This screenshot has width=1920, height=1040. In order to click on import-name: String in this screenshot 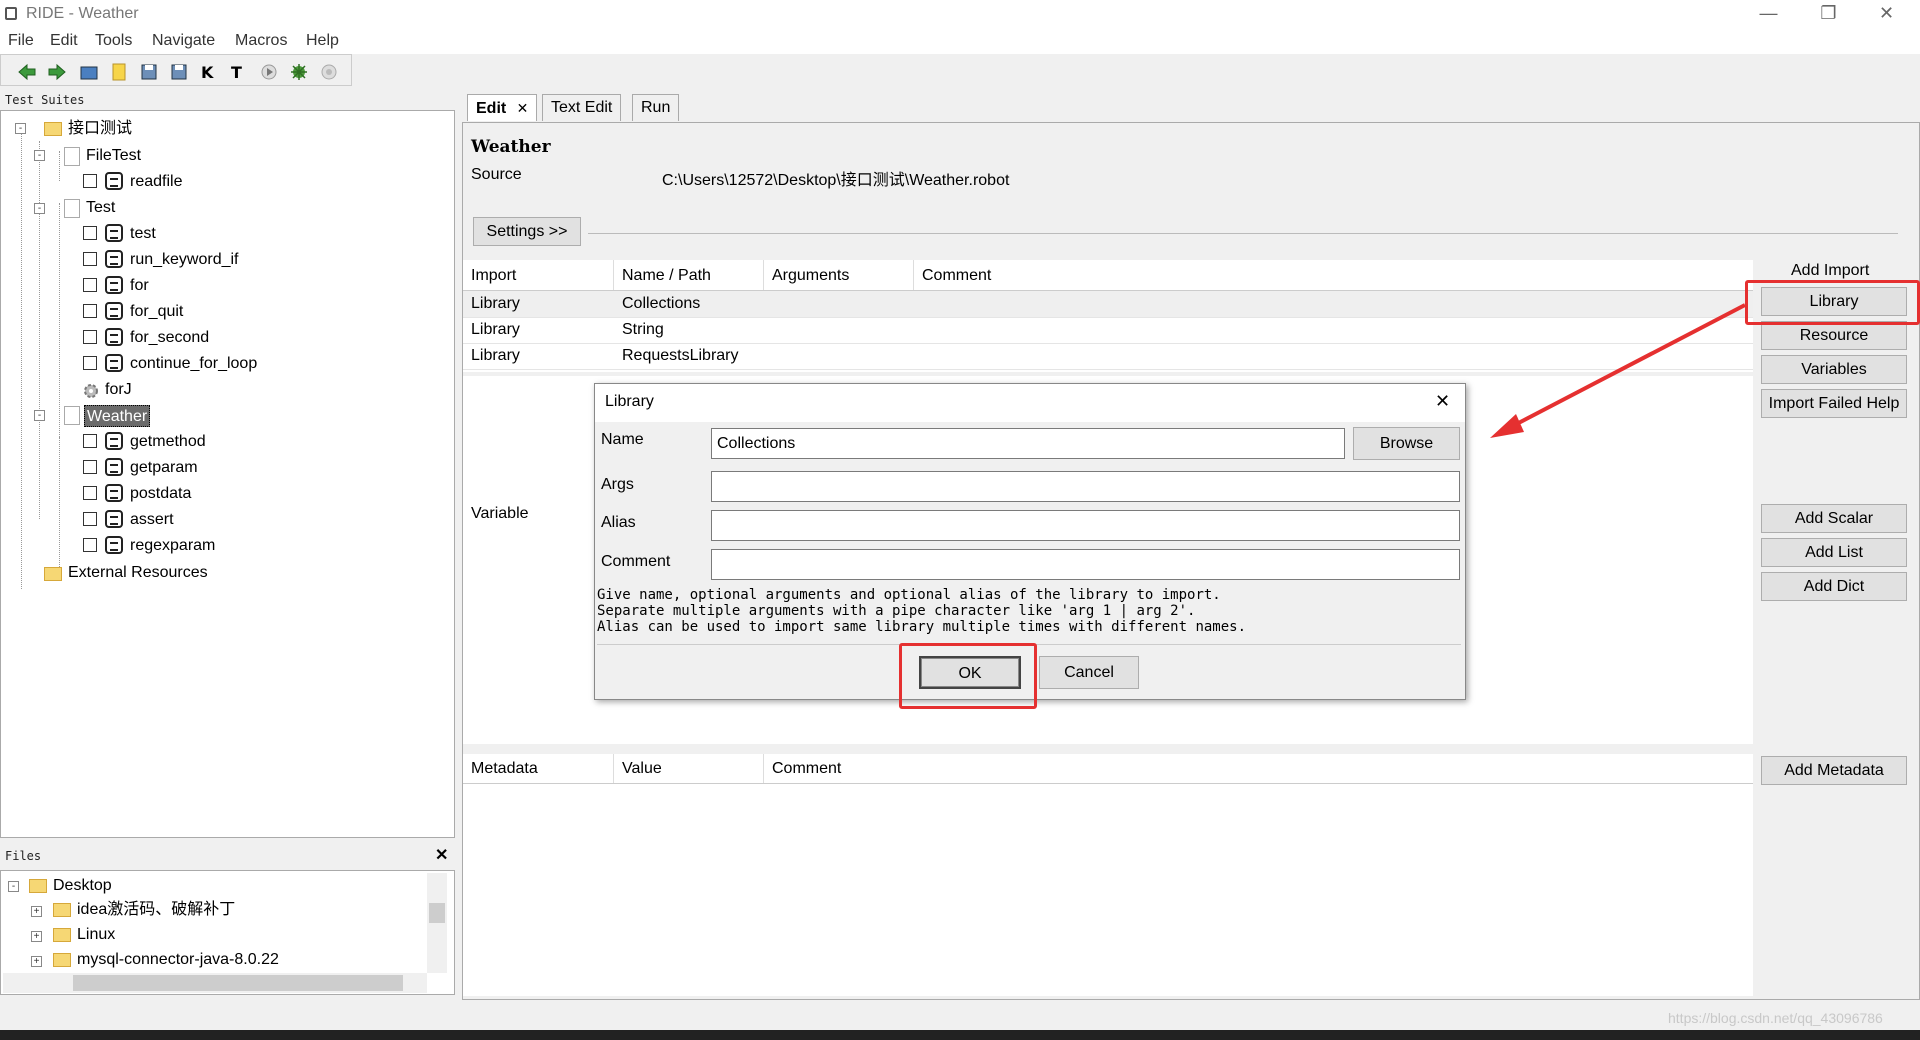, I will do `click(643, 330)`.